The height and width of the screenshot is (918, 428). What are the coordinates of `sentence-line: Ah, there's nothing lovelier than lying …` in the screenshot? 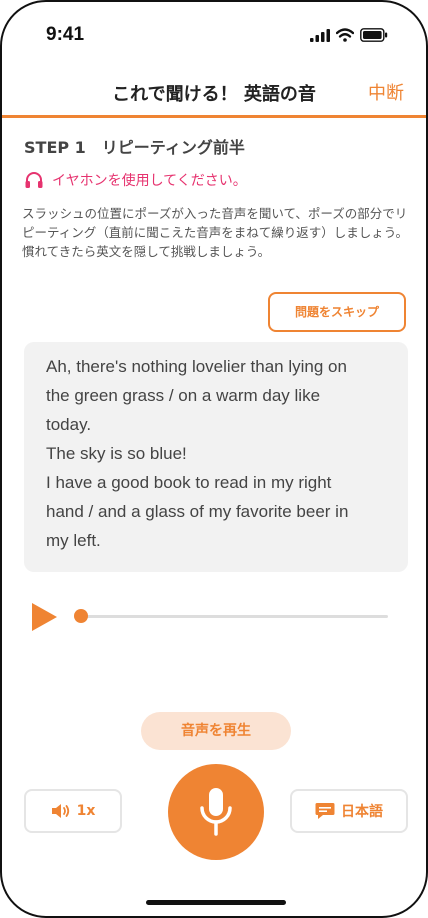 It's located at (196, 366).